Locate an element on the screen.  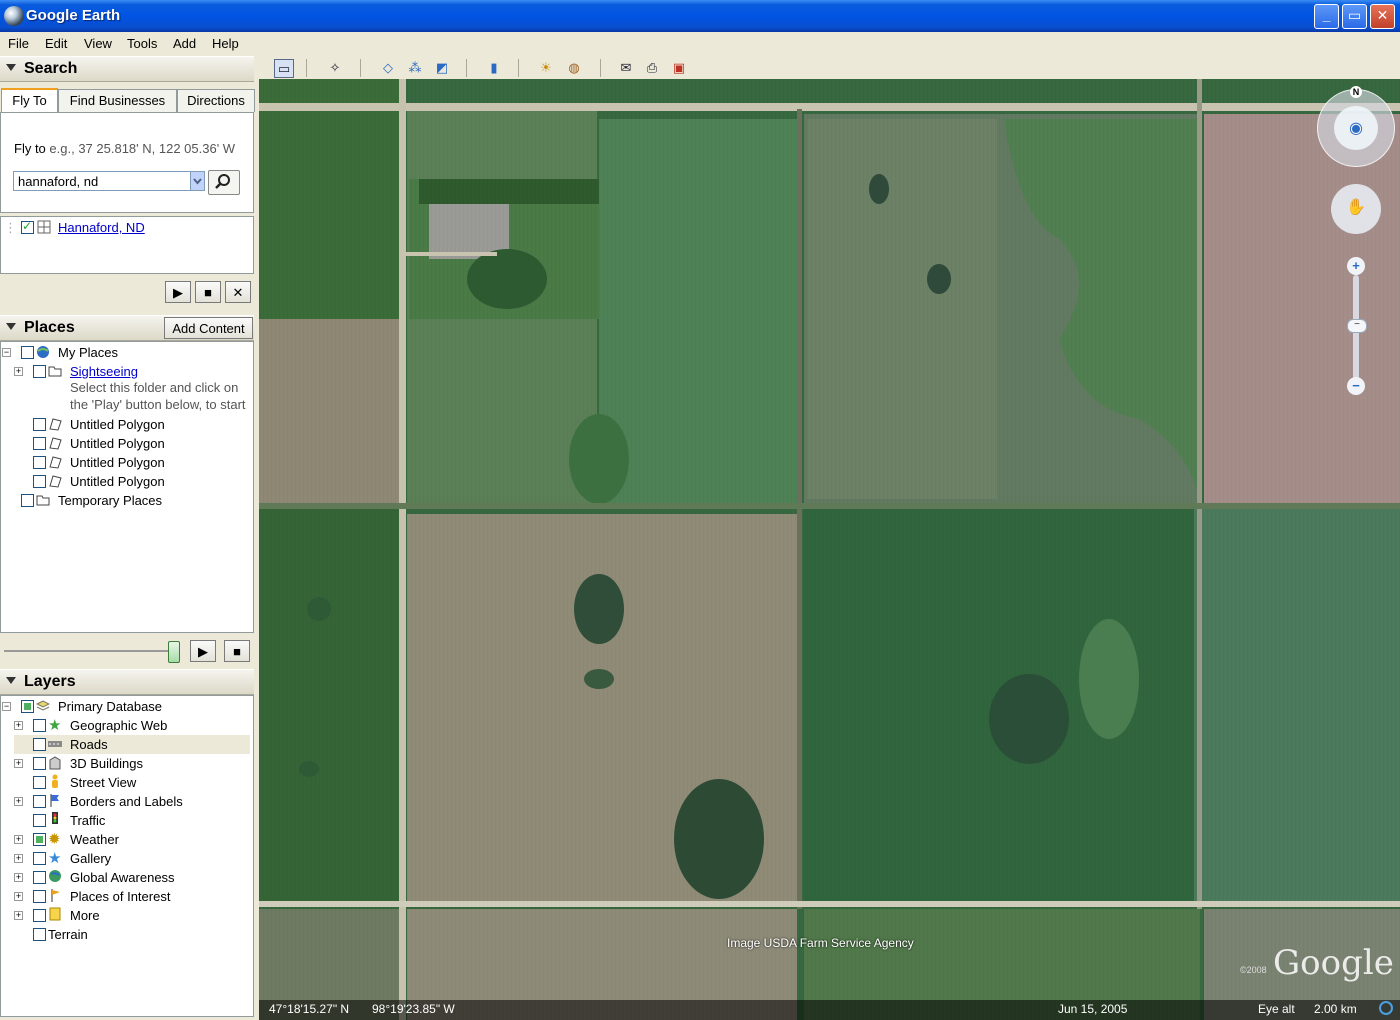
move-joystick: ✋ is located at coordinates (1356, 209).